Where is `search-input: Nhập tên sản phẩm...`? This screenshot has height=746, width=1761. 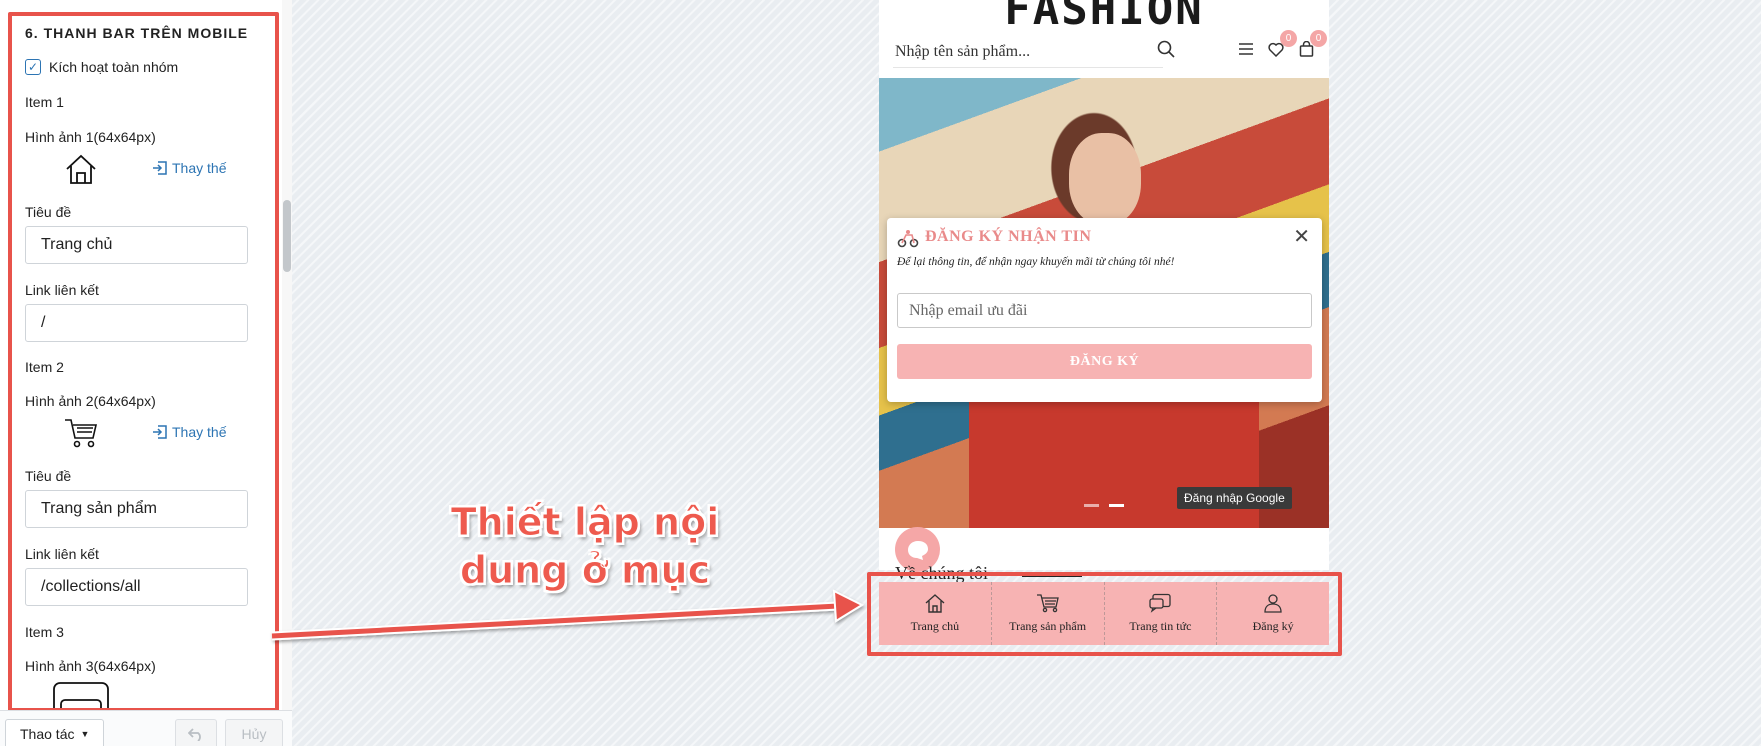 search-input: Nhập tên sản phẩm... is located at coordinates (1028, 52).